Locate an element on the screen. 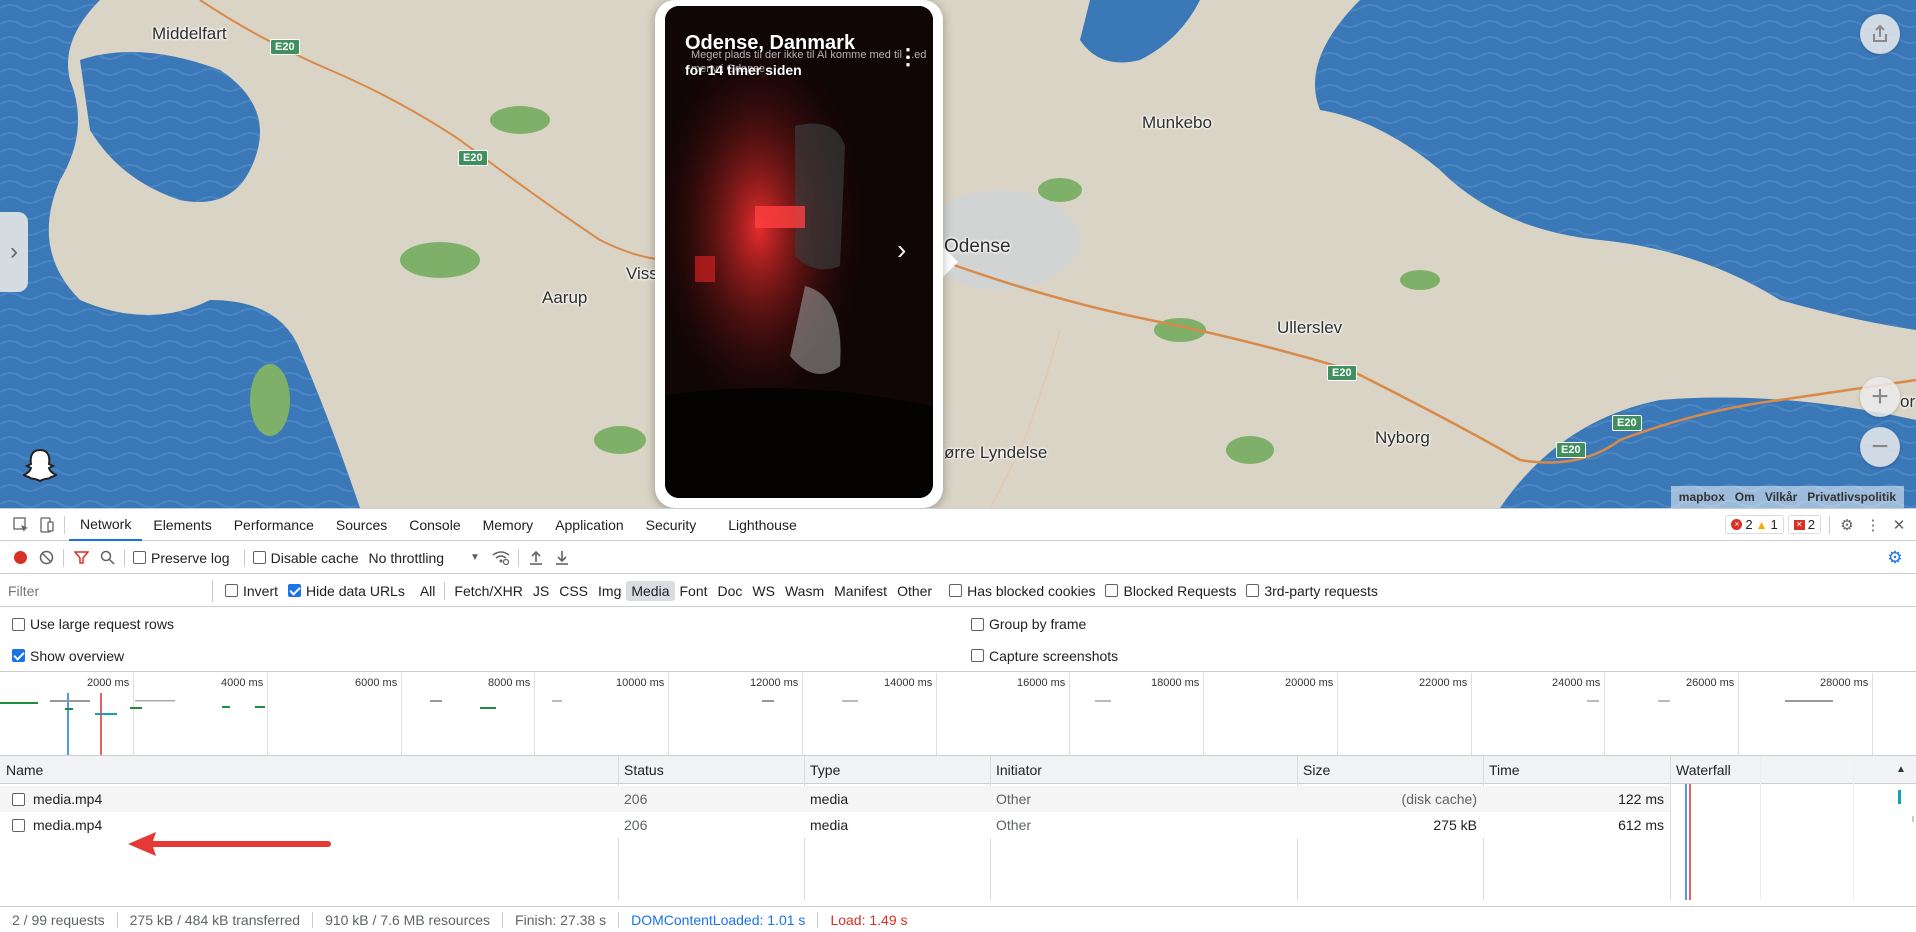  column-header-time: Time is located at coordinates (1576, 770).